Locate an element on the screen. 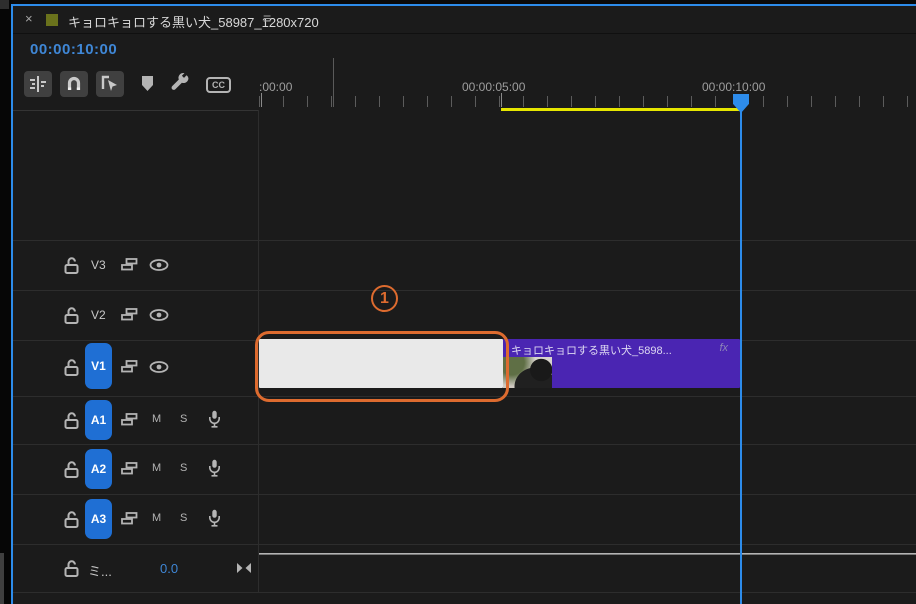  annotation-highlight-box is located at coordinates (382, 366).